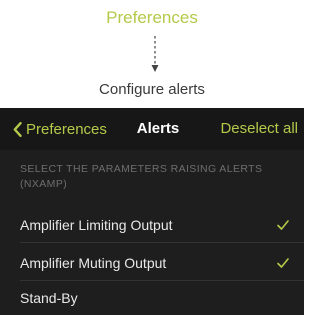  I want to click on page-title-text: Alerts, so click(158, 128).